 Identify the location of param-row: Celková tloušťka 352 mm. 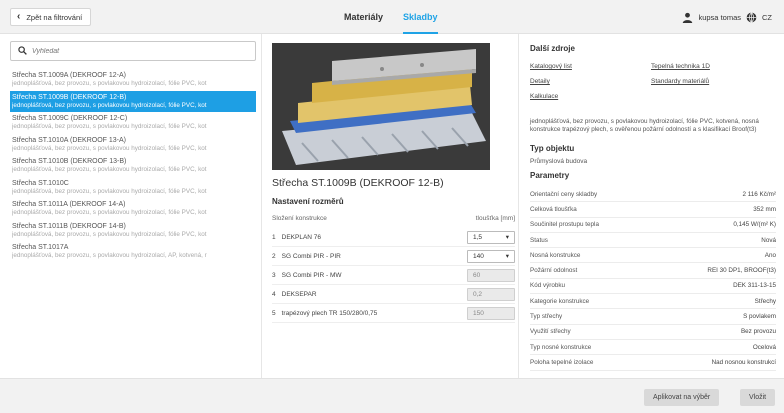
(653, 210).